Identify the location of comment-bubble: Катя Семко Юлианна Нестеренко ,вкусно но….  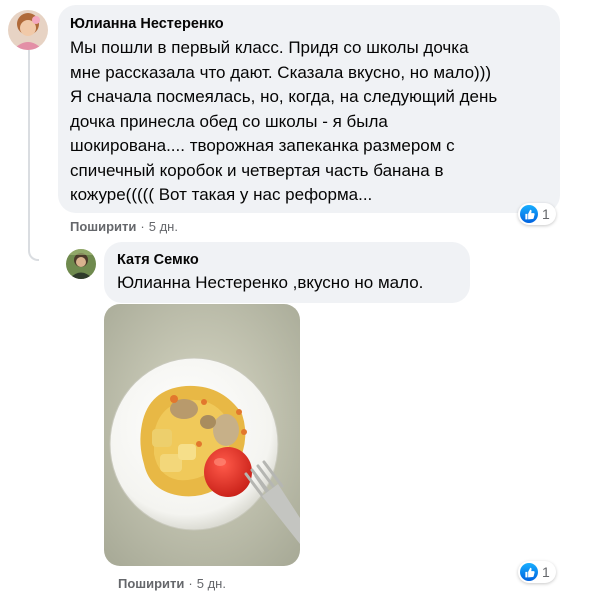
(287, 272).